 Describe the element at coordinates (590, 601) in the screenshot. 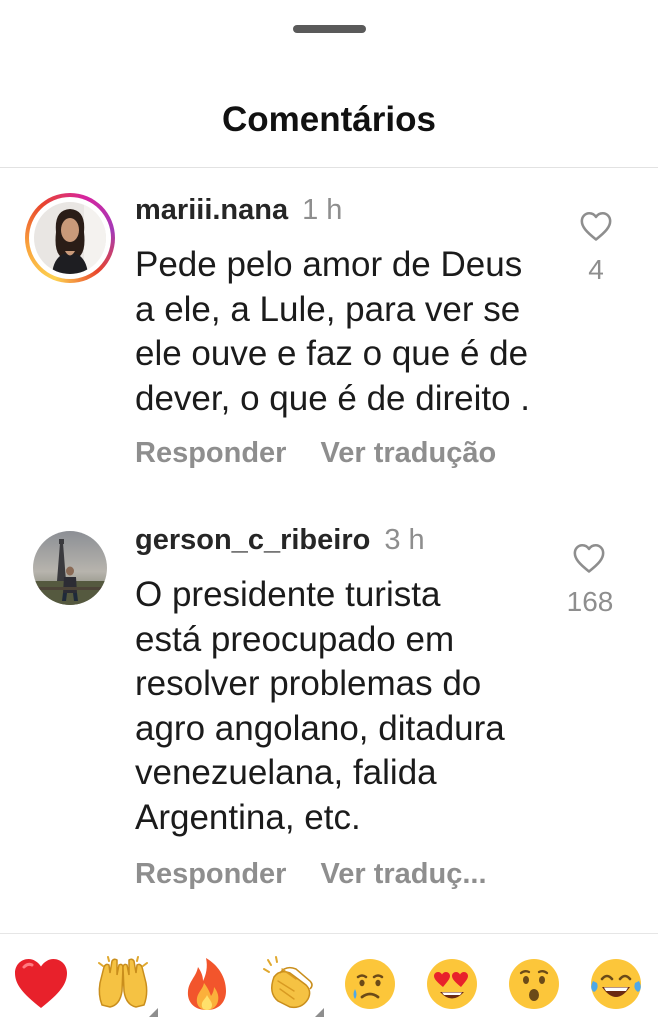

I see `like-count: 168` at that location.